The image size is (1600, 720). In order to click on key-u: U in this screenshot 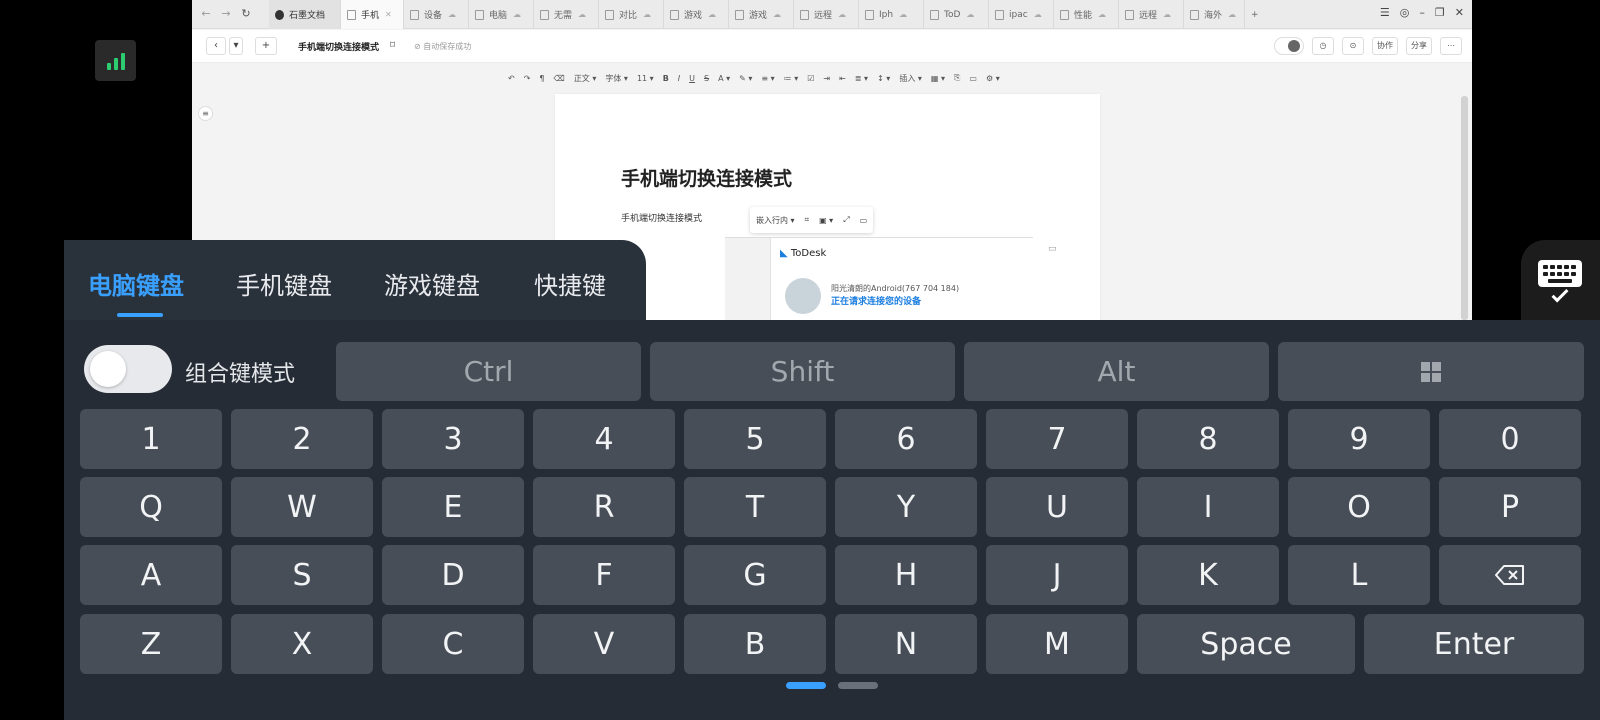, I will do `click(1057, 507)`.